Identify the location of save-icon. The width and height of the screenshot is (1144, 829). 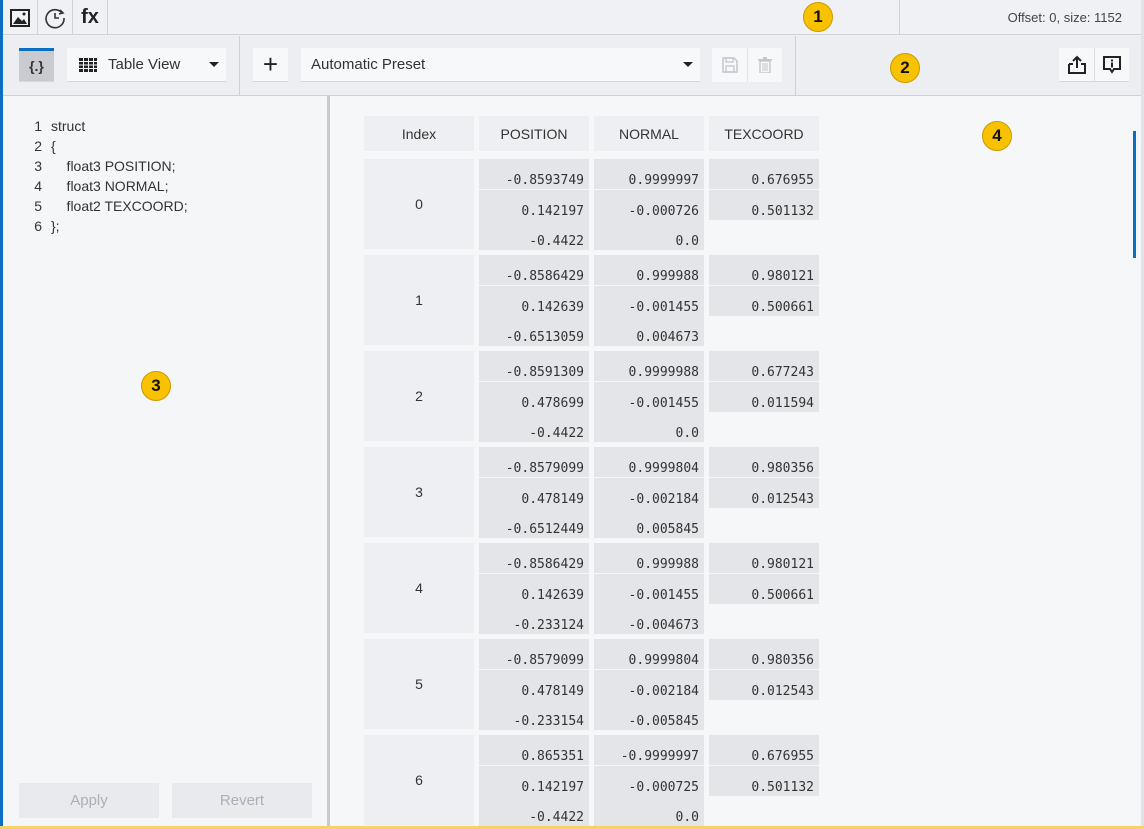
(729, 65).